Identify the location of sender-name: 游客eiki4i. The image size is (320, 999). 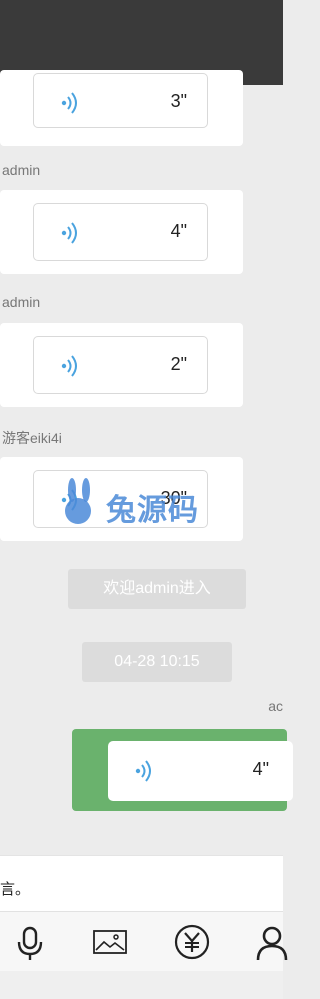
(32, 438).